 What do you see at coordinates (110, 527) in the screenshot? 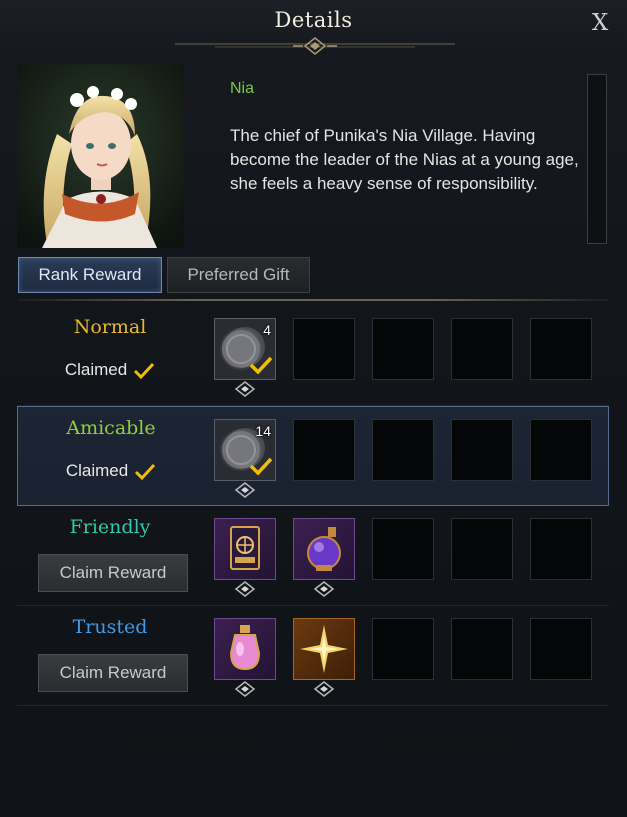
I see `rank-name: Friendly` at bounding box center [110, 527].